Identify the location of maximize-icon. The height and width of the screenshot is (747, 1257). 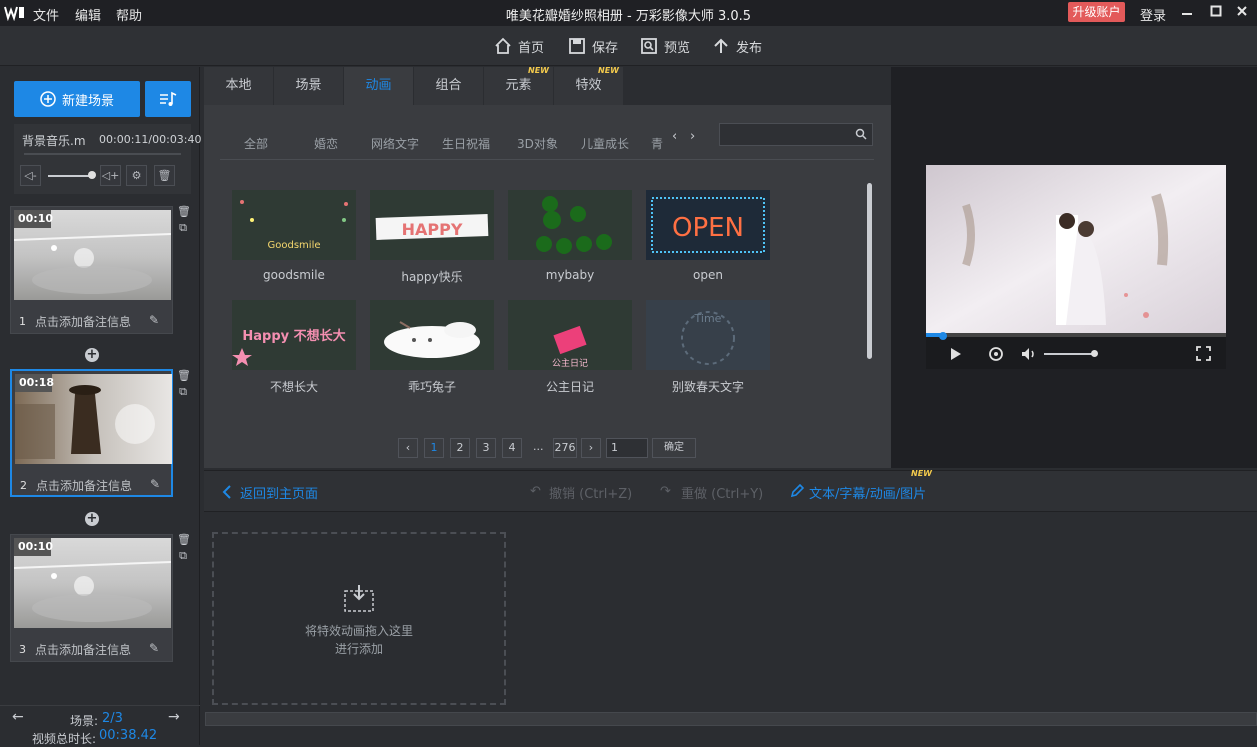
(1216, 13).